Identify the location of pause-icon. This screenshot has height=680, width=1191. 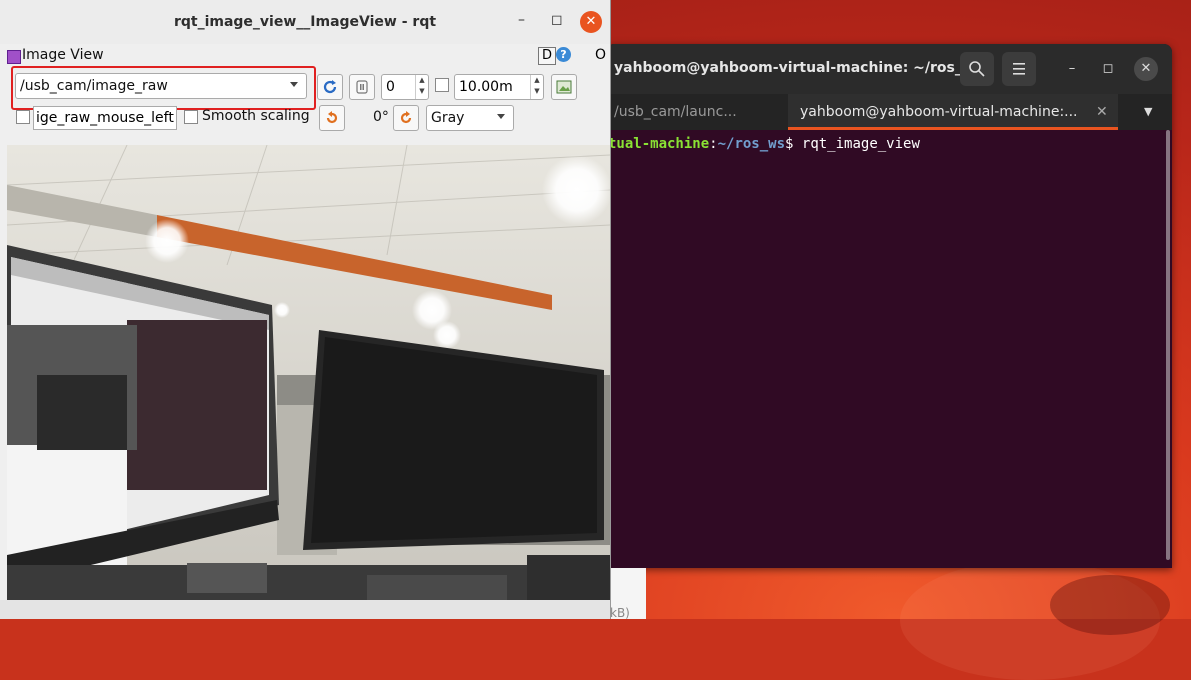
(362, 87).